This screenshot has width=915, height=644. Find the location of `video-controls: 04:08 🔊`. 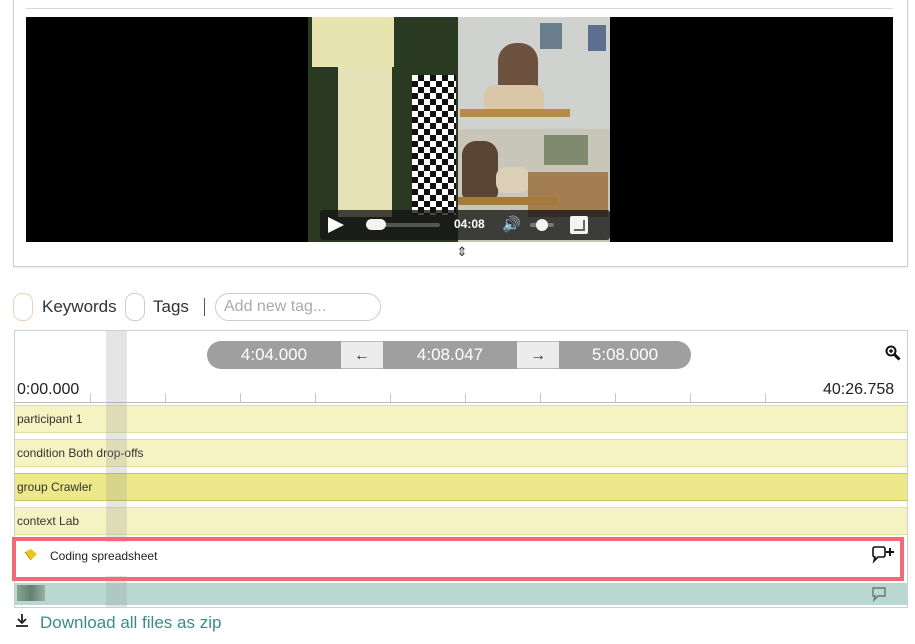

video-controls: 04:08 🔊 is located at coordinates (465, 225).